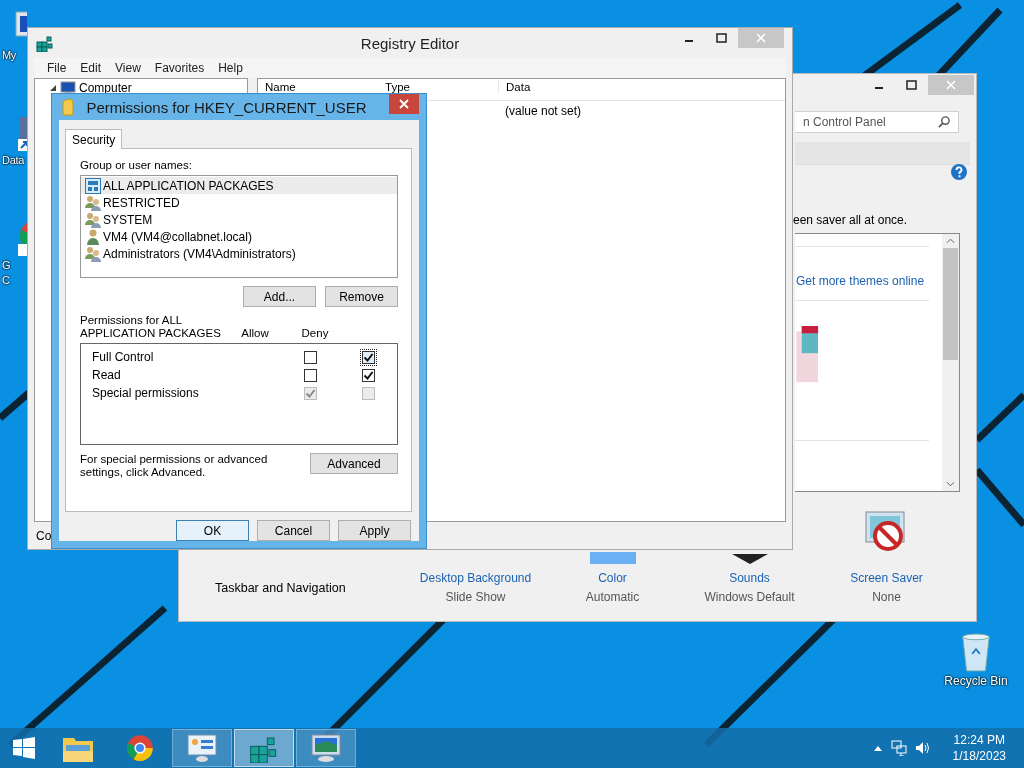 The image size is (1024, 768). What do you see at coordinates (944, 121) in the screenshot?
I see `search-icon` at bounding box center [944, 121].